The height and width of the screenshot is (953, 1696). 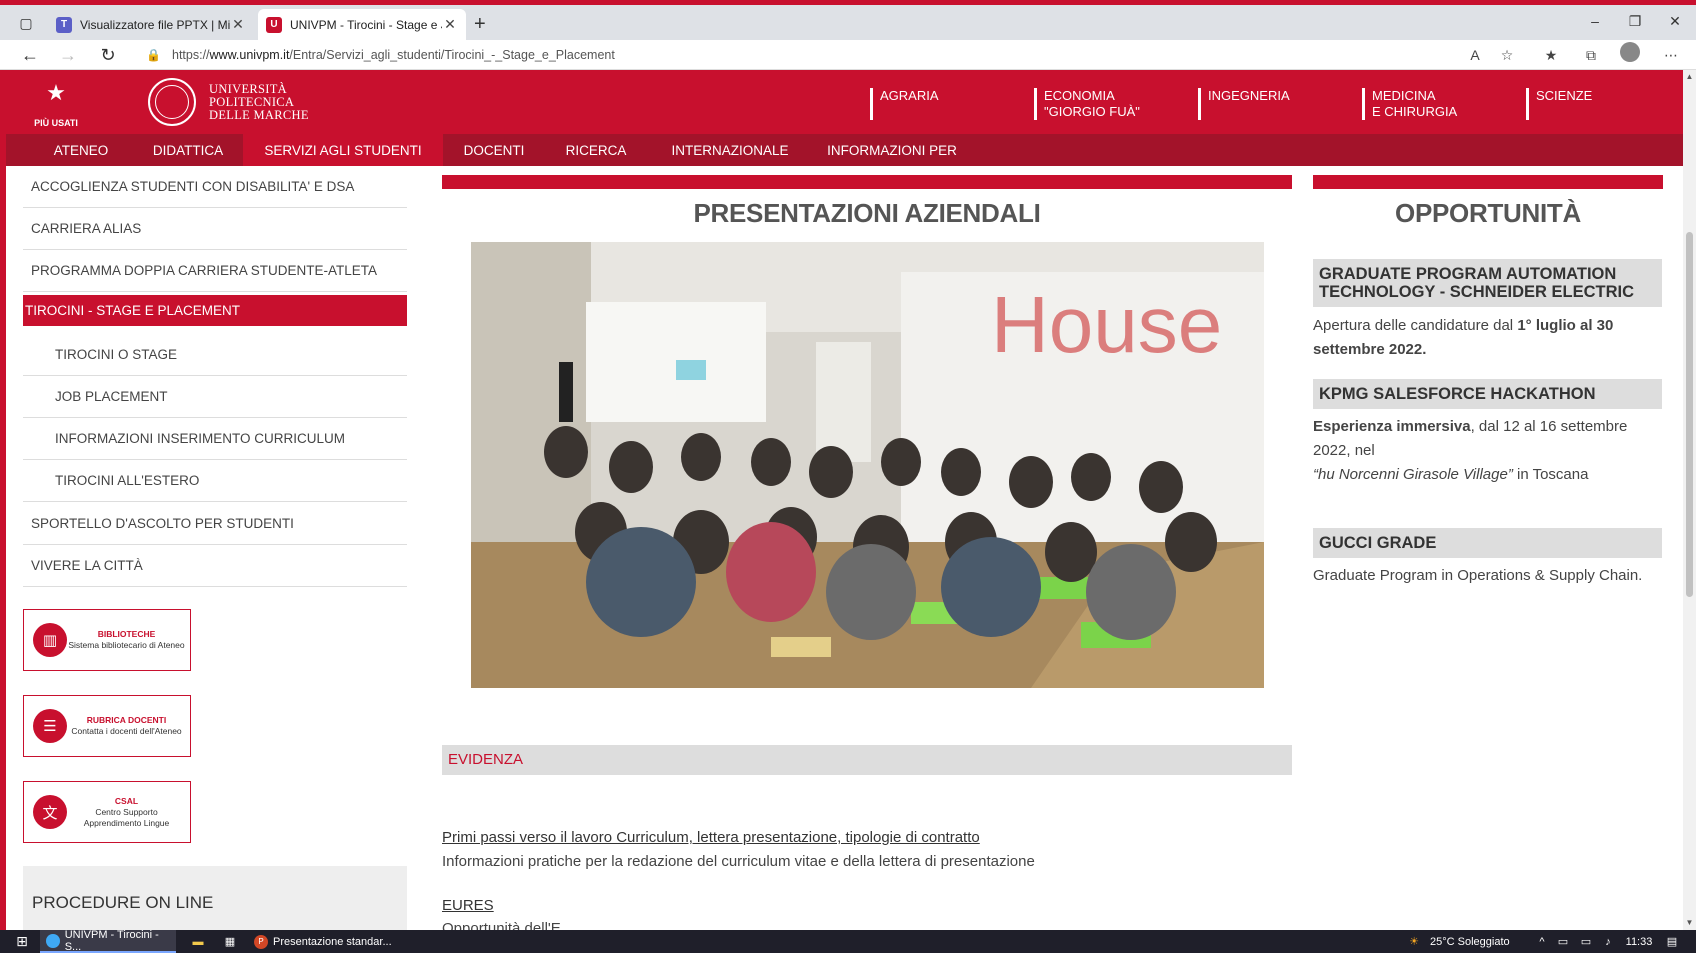 I want to click on faculty-link-ingegneria: INGEGNERIA, so click(x=1244, y=104).